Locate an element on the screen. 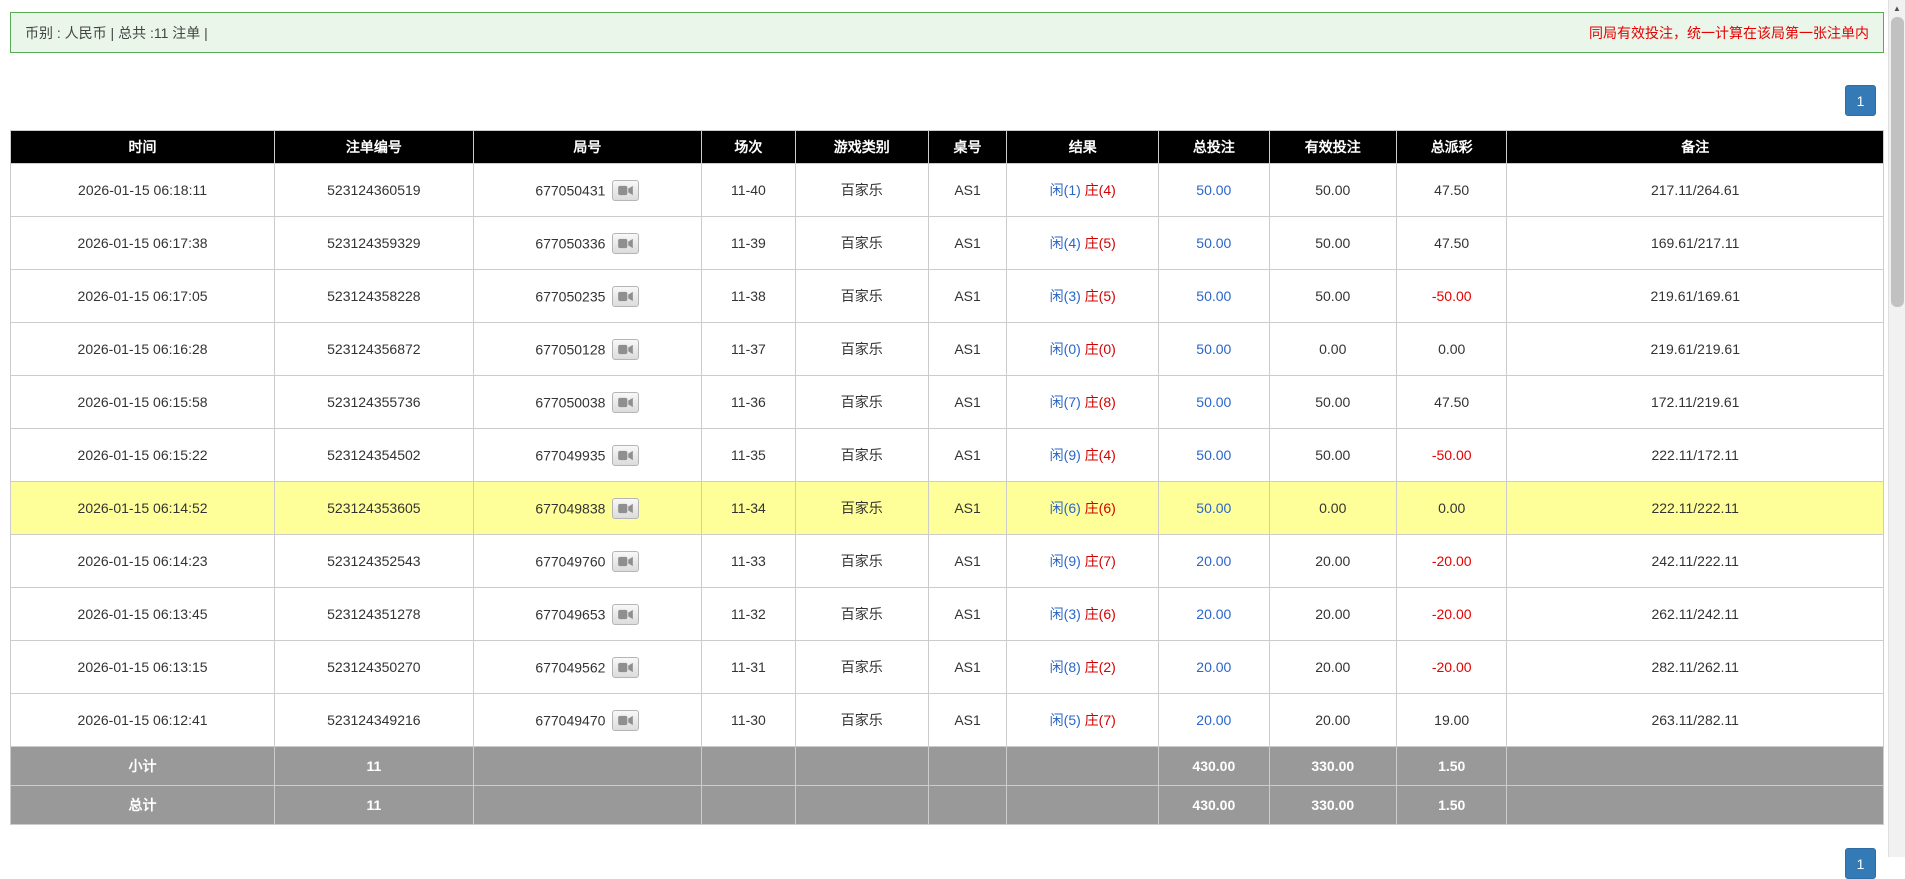 This screenshot has height=879, width=1905. scrollbar-thumb is located at coordinates (1897, 162).